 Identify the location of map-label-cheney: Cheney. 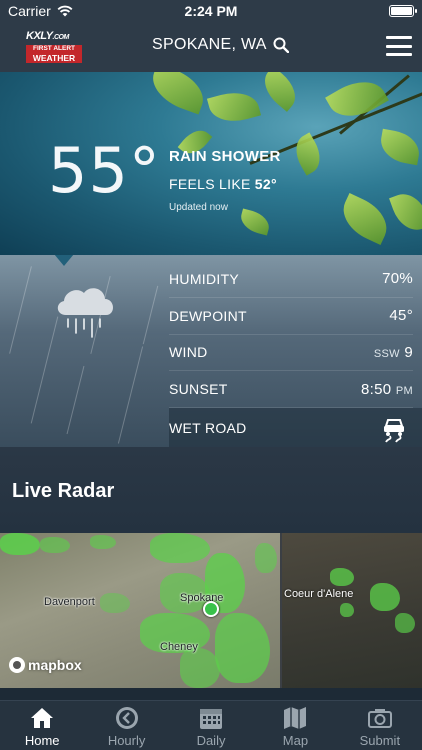
(179, 647).